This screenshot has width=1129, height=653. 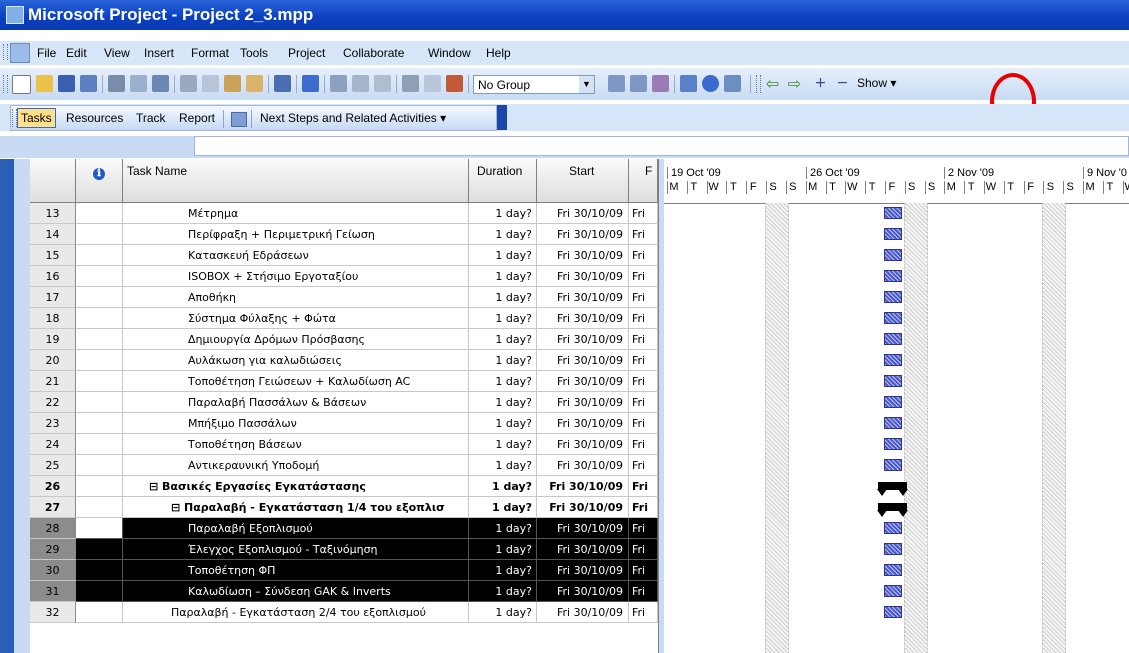 I want to click on task-name-cell: Δημιουργία Δρόμων Πρόσβασης, so click(x=296, y=339).